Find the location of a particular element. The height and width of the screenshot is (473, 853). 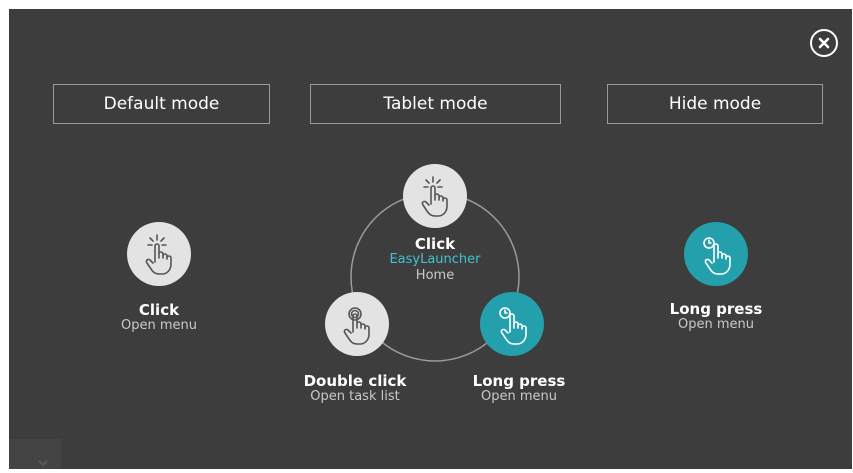

close-icon is located at coordinates (824, 43).